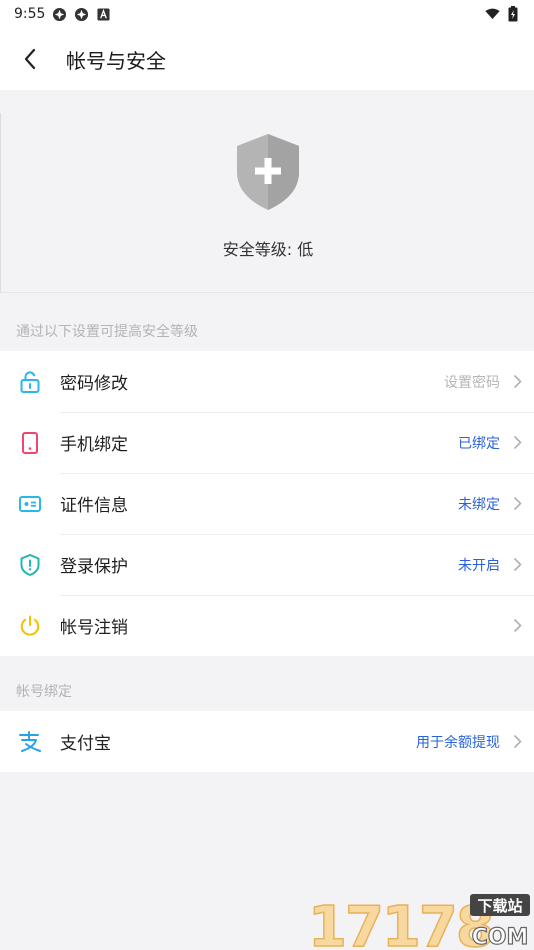 The width and height of the screenshot is (534, 950). What do you see at coordinates (30, 625) in the screenshot?
I see `power-icon` at bounding box center [30, 625].